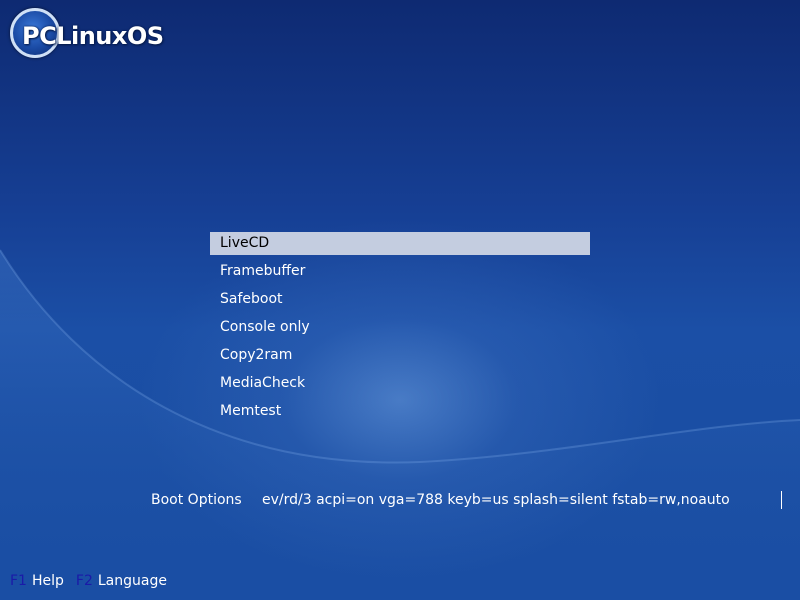 This screenshot has height=600, width=800. I want to click on boot-entry-livecd: LiveCD, so click(400, 243).